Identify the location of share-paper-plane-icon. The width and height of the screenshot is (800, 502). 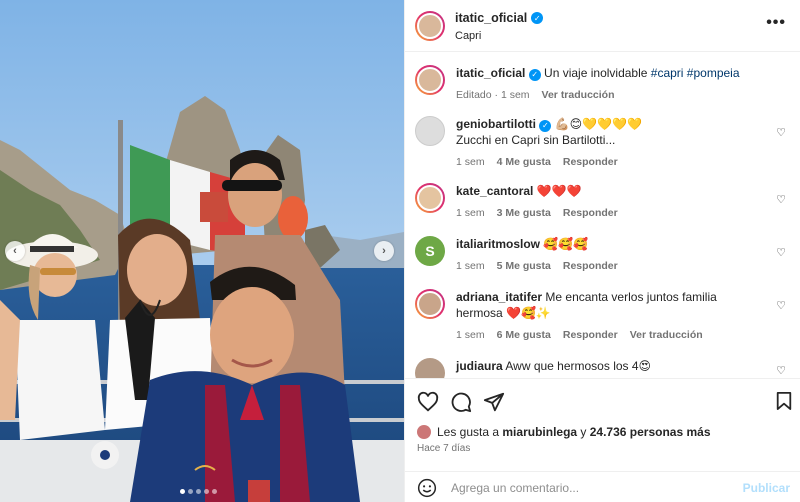
(494, 402).